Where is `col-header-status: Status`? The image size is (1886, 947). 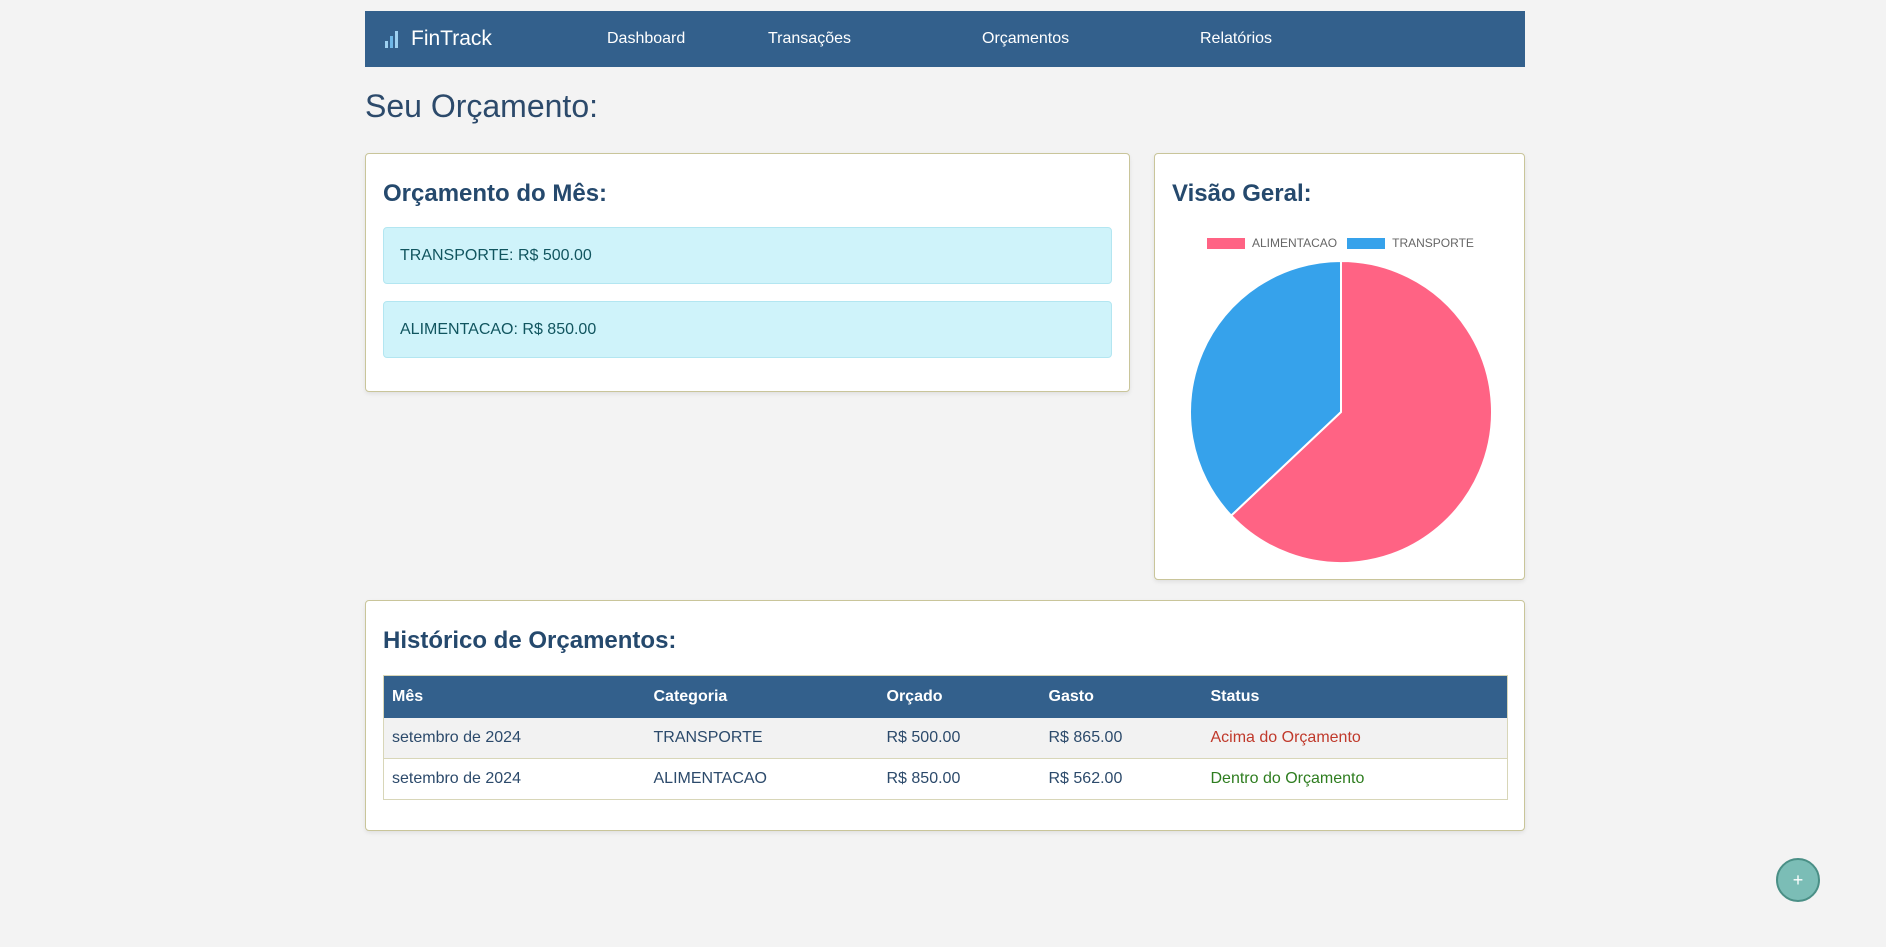
col-header-status: Status is located at coordinates (1355, 696).